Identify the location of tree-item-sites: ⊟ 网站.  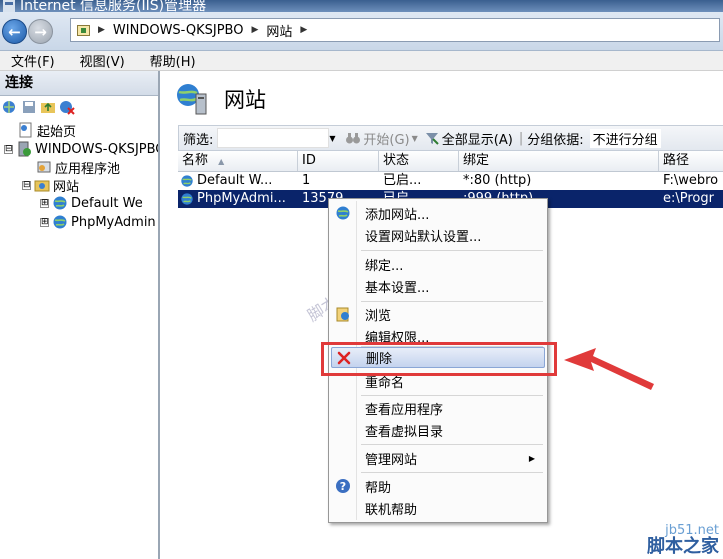
(51, 185).